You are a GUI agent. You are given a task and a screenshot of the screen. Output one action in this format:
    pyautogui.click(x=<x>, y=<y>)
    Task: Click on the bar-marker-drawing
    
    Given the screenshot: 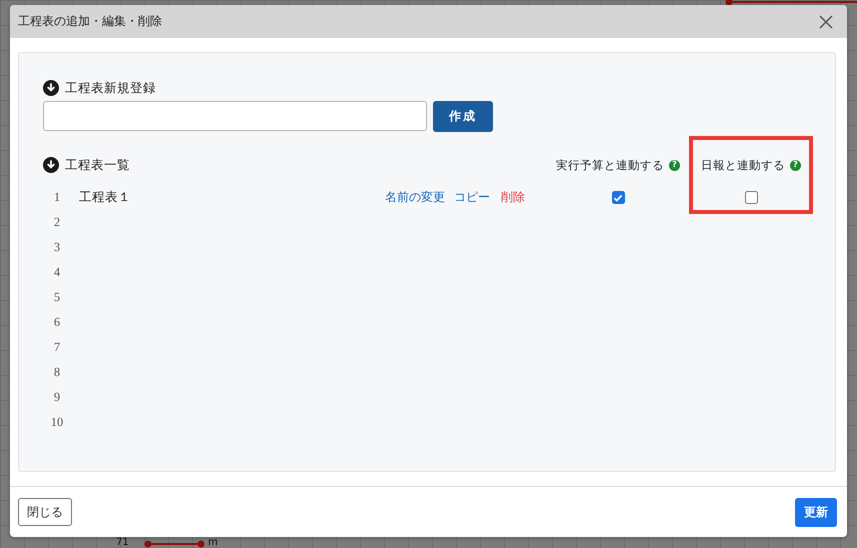 What is the action you would take?
    pyautogui.click(x=175, y=543)
    